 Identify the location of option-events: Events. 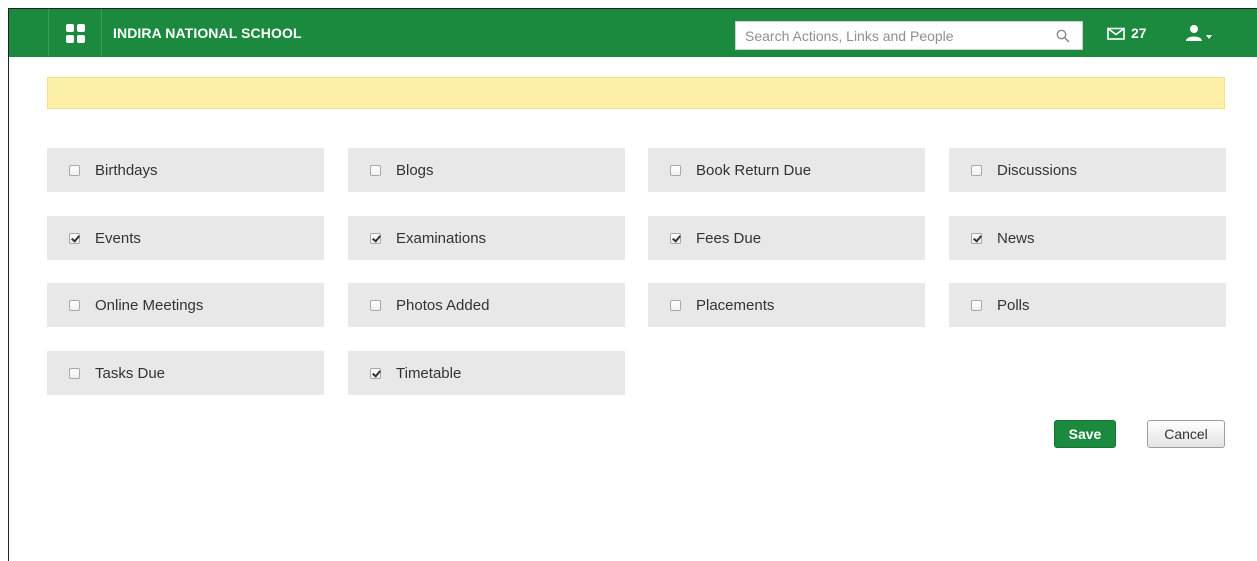
(185, 238).